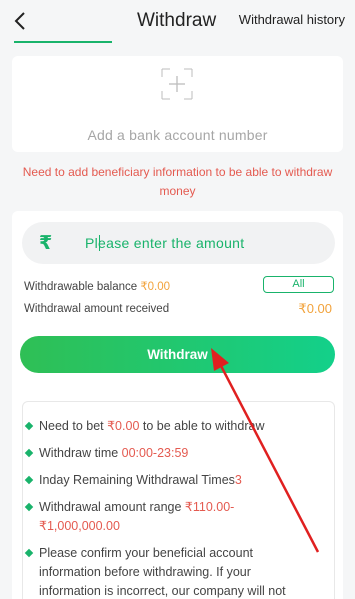 The height and width of the screenshot is (599, 355). Describe the element at coordinates (97, 309) in the screenshot. I see `withdrawal-received-label: Withdrawal amount received` at that location.